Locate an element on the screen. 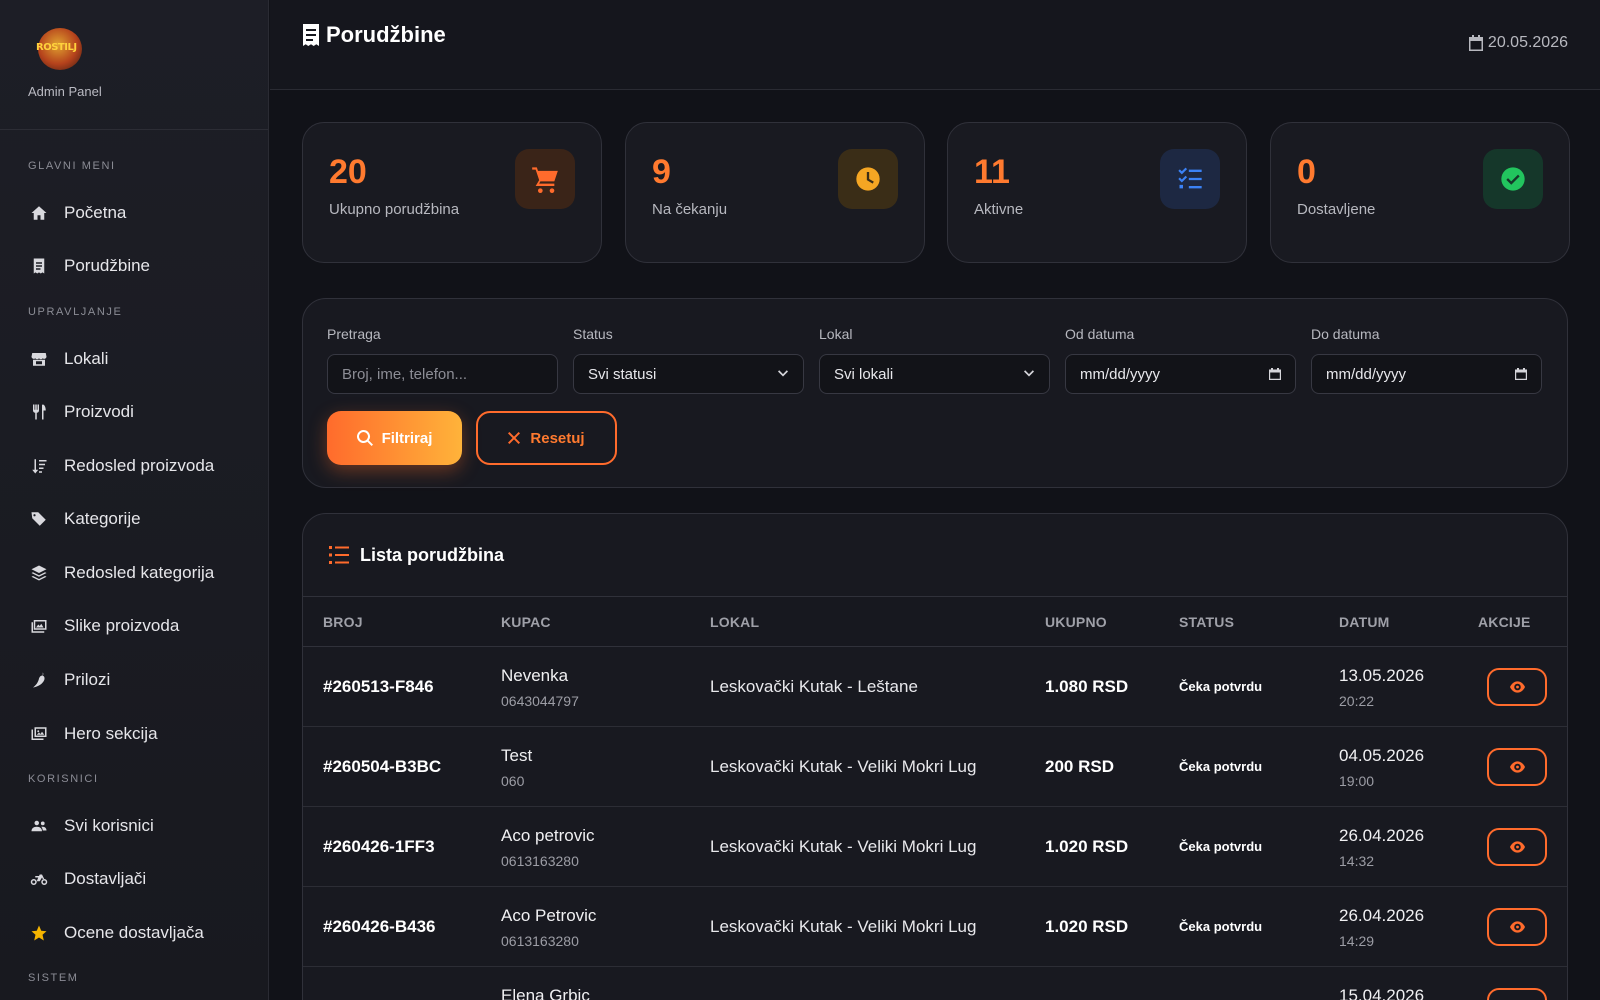  date-from-group: Od datuma mm/dd/yyyy is located at coordinates (1180, 360).